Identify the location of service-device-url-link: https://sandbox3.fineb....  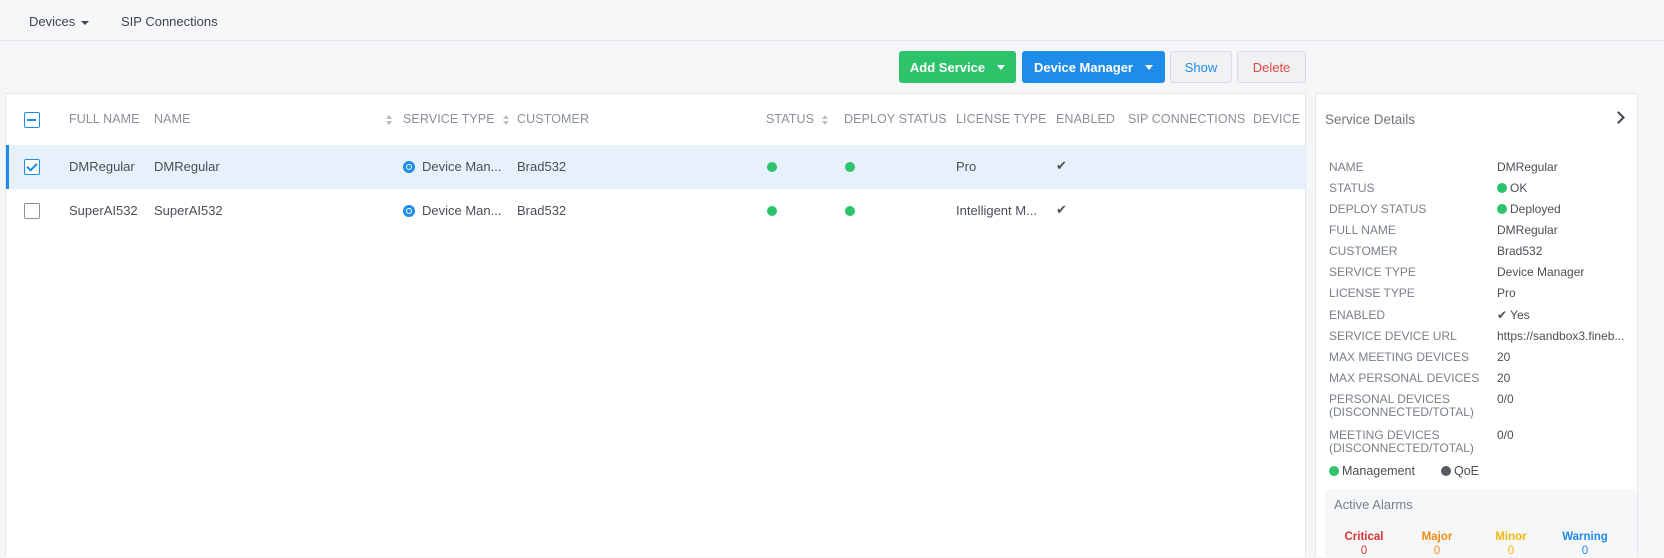
(1560, 336).